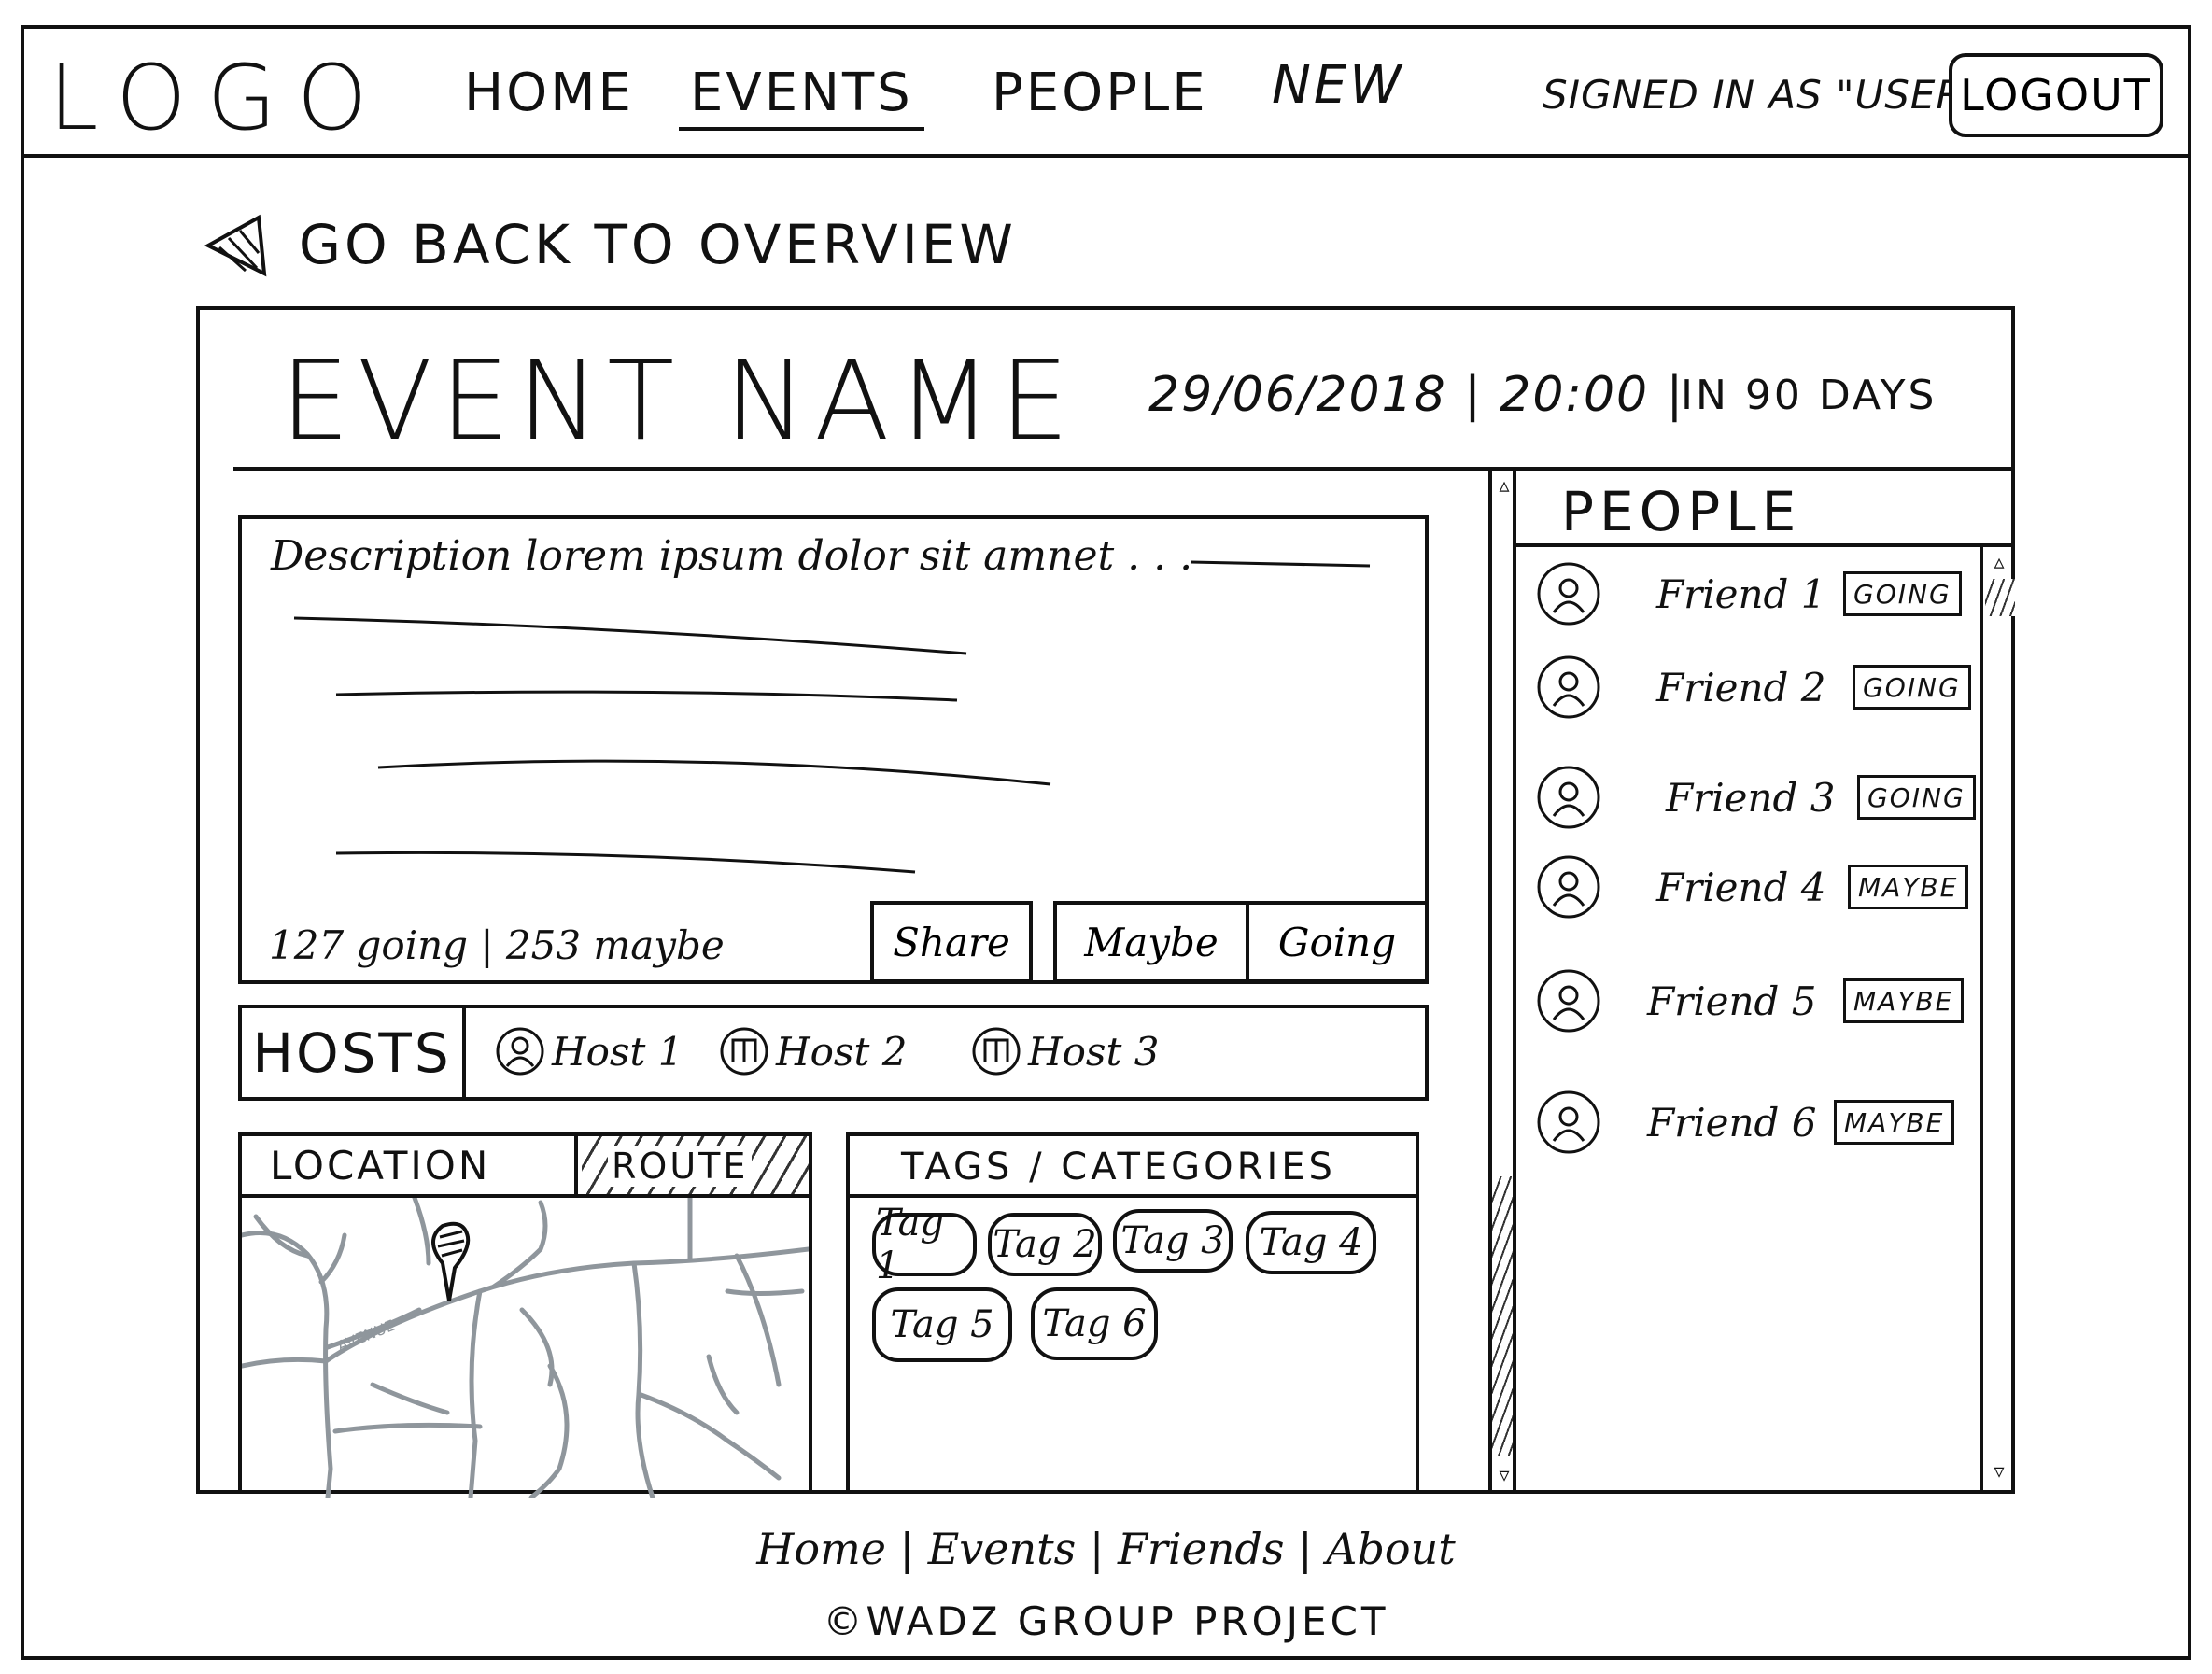 The width and height of the screenshot is (2212, 1674). Describe the element at coordinates (951, 942) in the screenshot. I see `share-button: Share` at that location.